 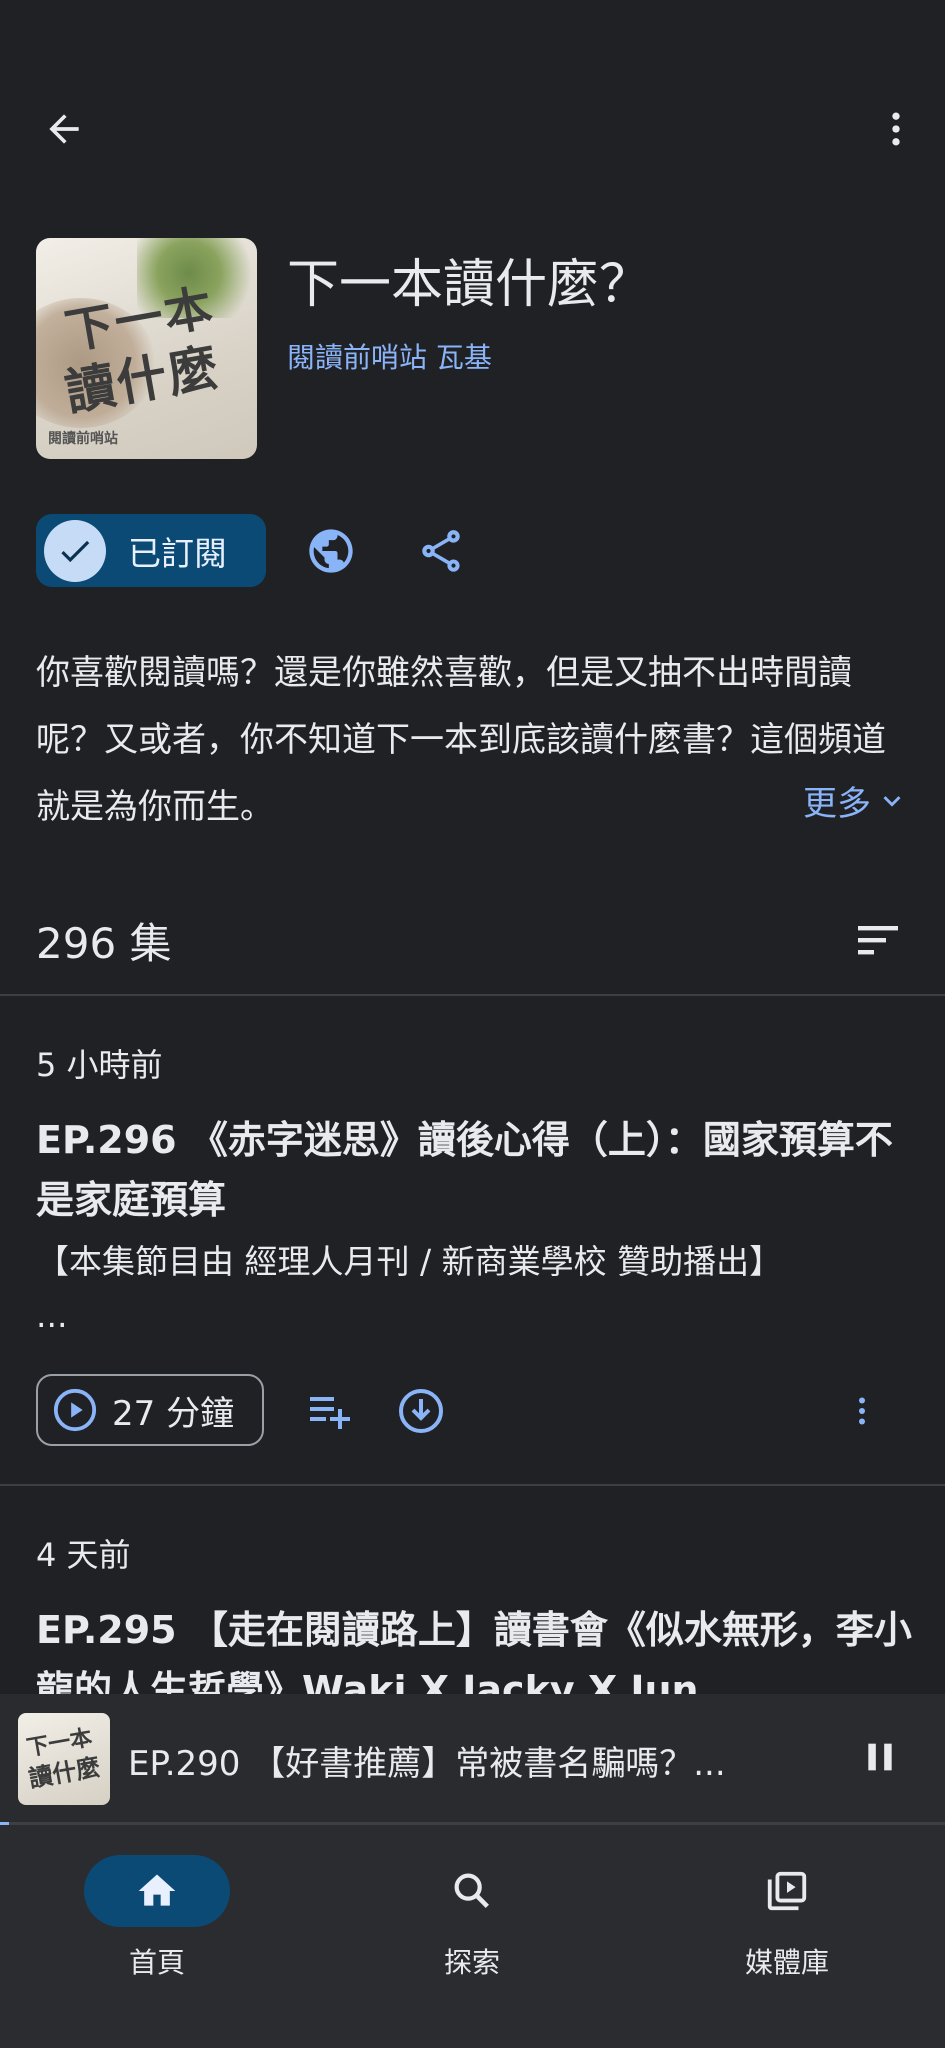 What do you see at coordinates (104, 943) in the screenshot?
I see `episode-count: 296 集` at bounding box center [104, 943].